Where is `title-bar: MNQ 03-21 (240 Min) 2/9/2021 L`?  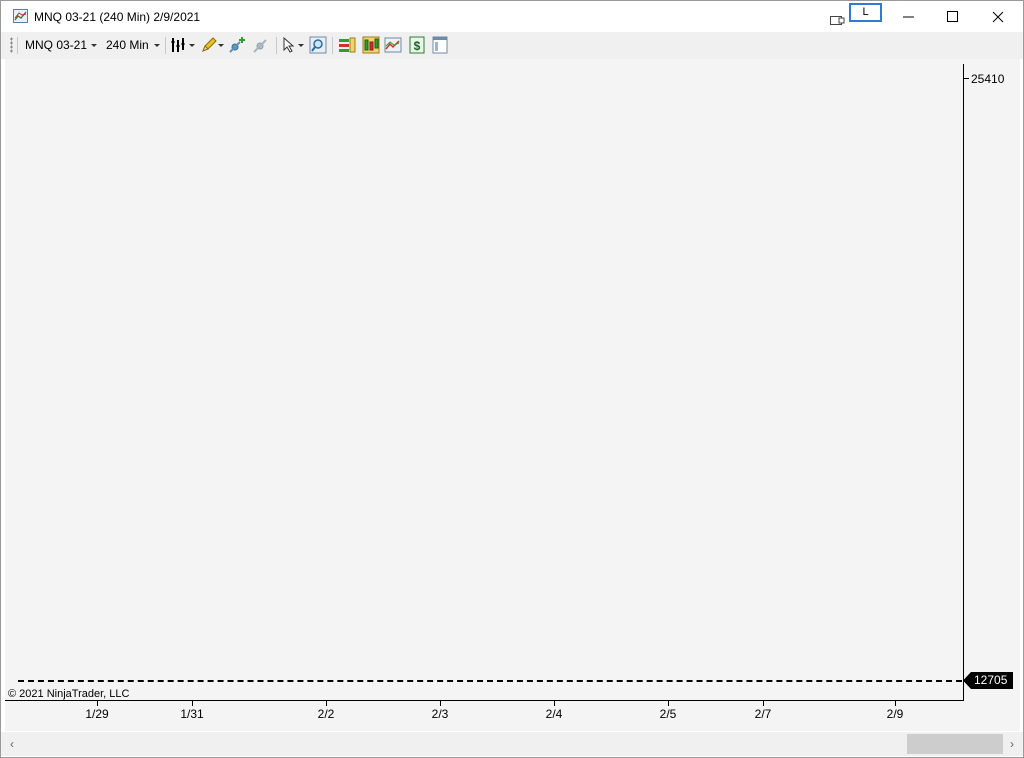 title-bar: MNQ 03-21 (240 Min) 2/9/2021 L is located at coordinates (512, 16).